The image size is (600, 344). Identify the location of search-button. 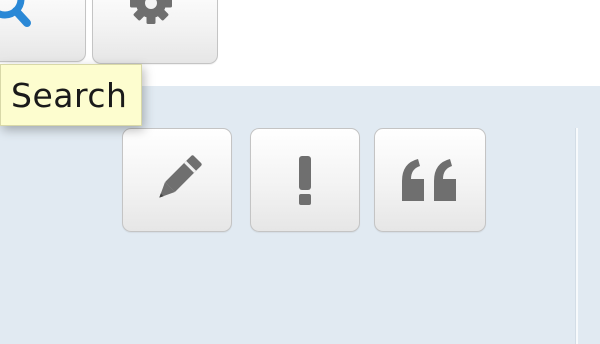
(43, 31).